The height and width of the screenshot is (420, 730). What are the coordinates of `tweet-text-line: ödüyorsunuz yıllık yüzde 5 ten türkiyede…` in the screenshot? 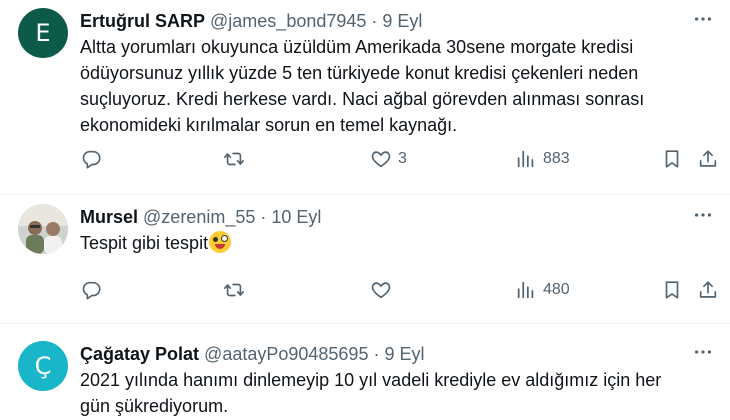 It's located at (359, 73).